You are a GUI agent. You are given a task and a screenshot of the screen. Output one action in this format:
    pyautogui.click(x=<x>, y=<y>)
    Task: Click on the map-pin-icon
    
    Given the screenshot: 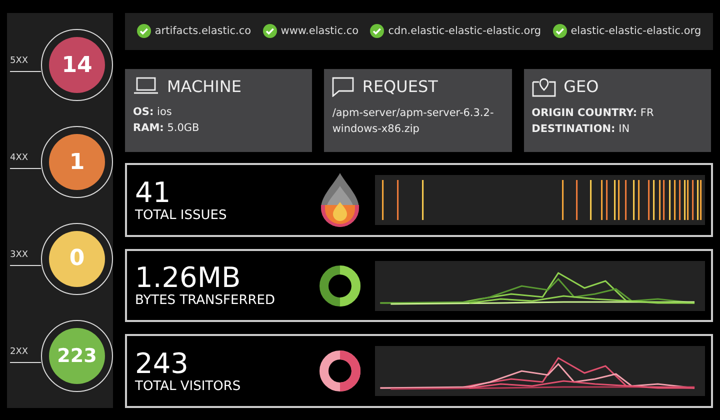 What is the action you would take?
    pyautogui.click(x=544, y=86)
    